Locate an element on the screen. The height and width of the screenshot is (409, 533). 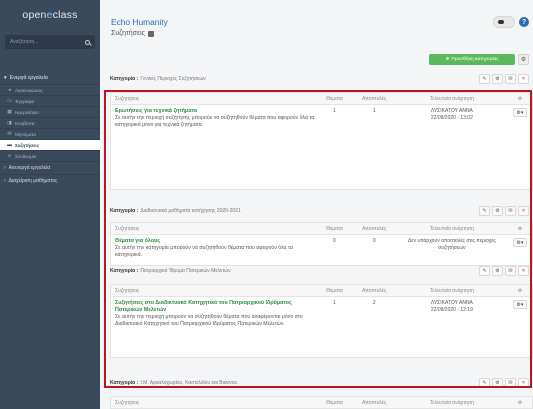
page-title: Συζητήσεις is located at coordinates (133, 33).